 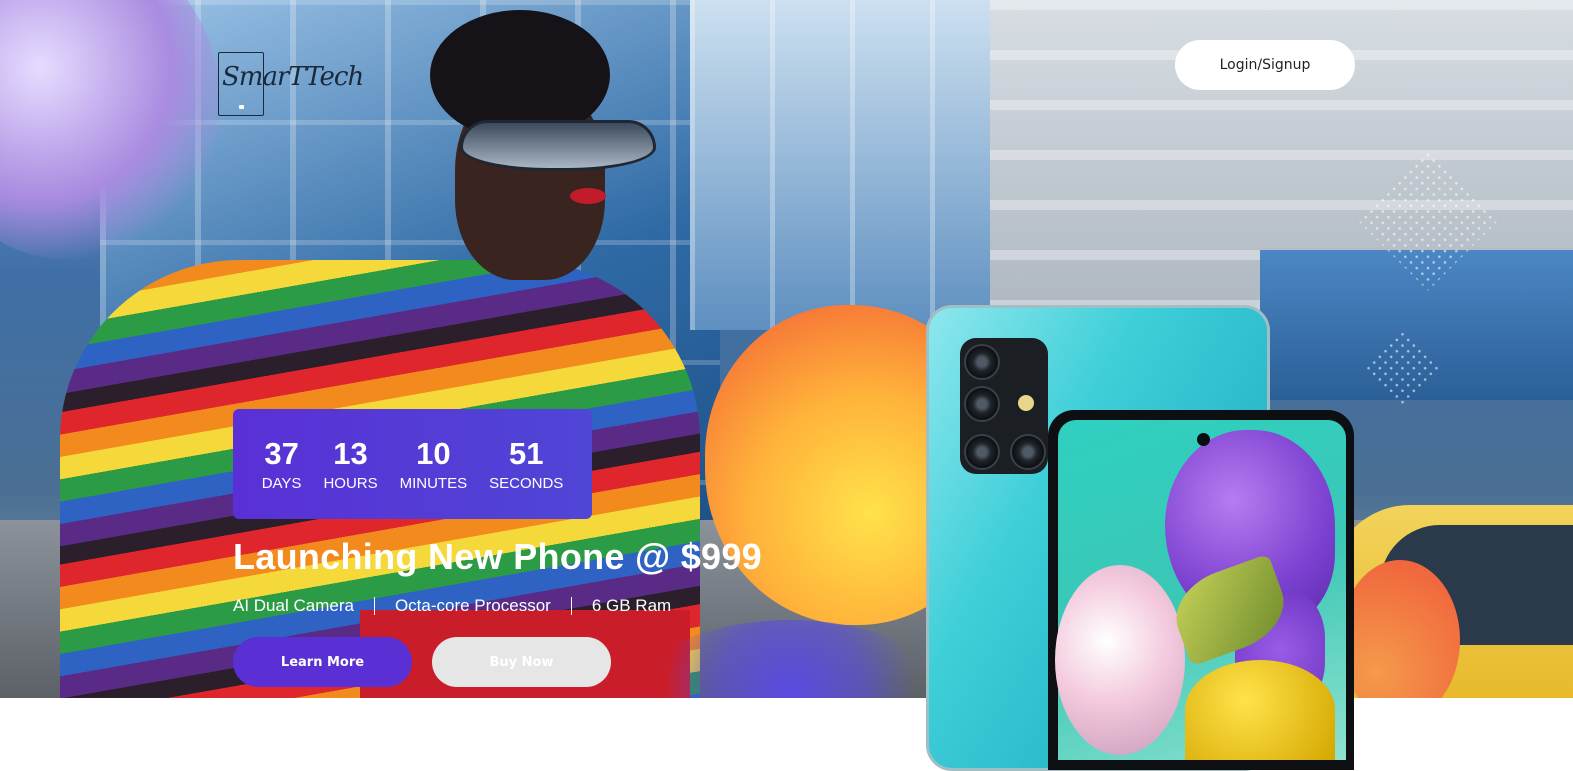 What do you see at coordinates (850, 165) in the screenshot?
I see `background-building-middle` at bounding box center [850, 165].